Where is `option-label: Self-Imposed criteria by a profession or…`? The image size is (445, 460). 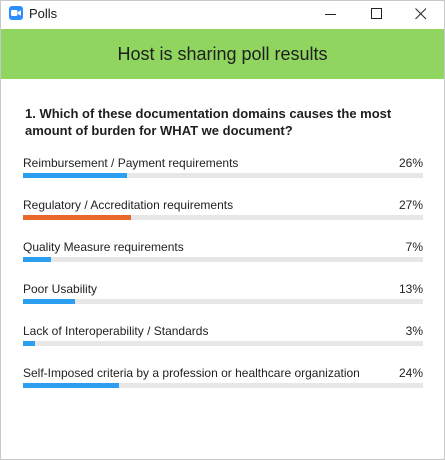
option-label: Self-Imposed criteria by a profession or… is located at coordinates (191, 373).